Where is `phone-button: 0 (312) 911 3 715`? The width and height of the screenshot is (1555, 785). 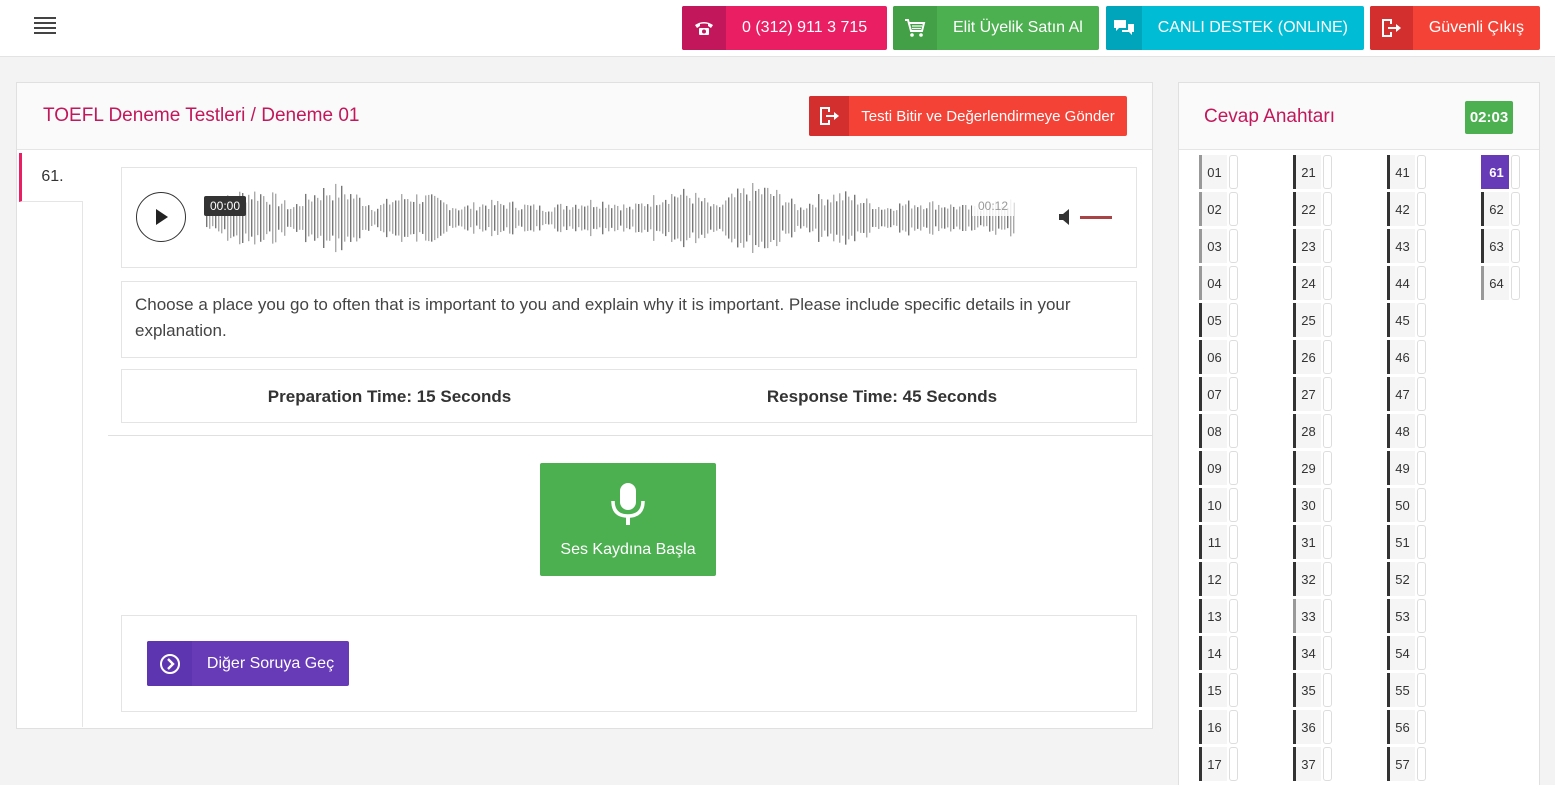 phone-button: 0 (312) 911 3 715 is located at coordinates (784, 28).